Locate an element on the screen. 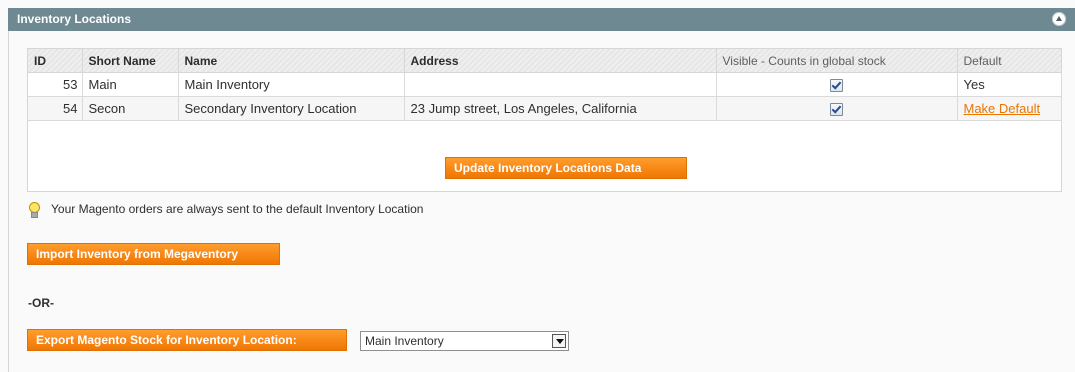  row-name: Main Inventory is located at coordinates (291, 84).